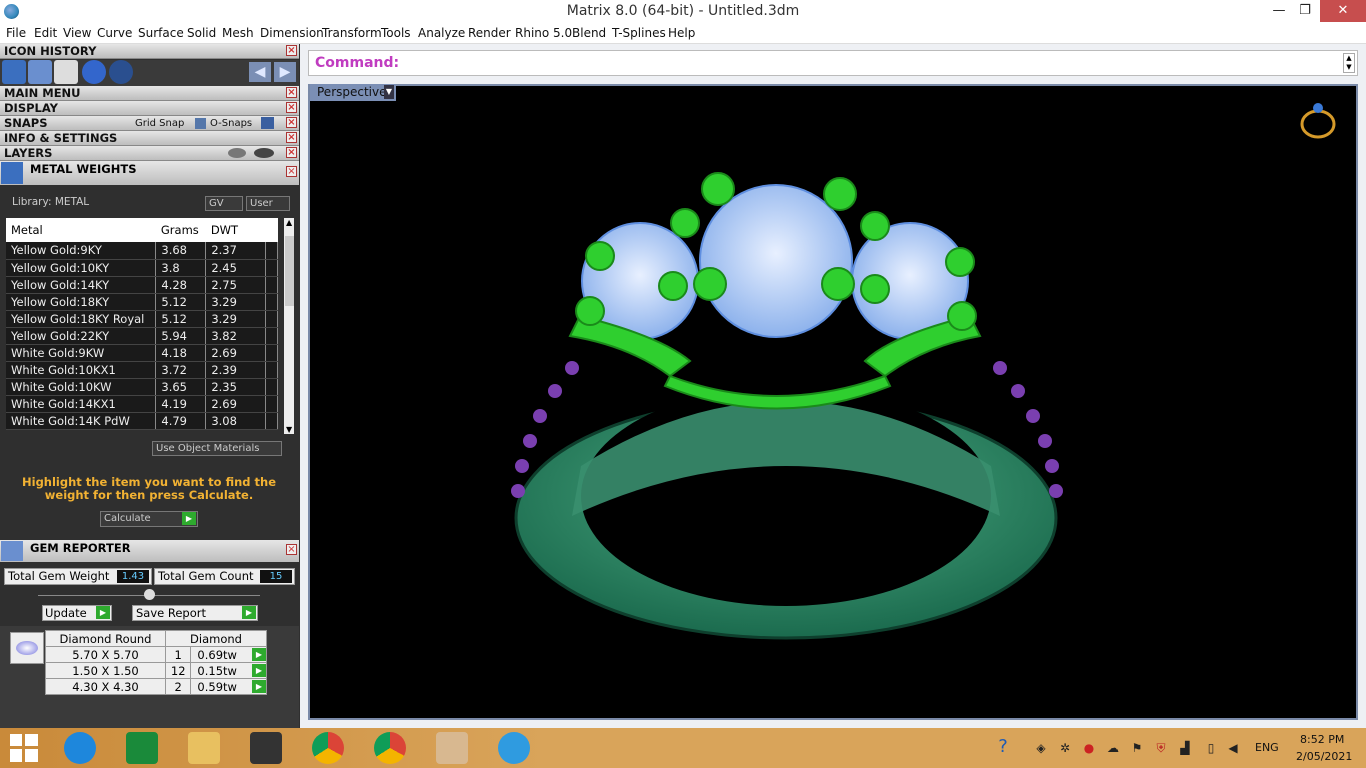  Describe the element at coordinates (489, 33) in the screenshot. I see `menu-render: Render` at that location.